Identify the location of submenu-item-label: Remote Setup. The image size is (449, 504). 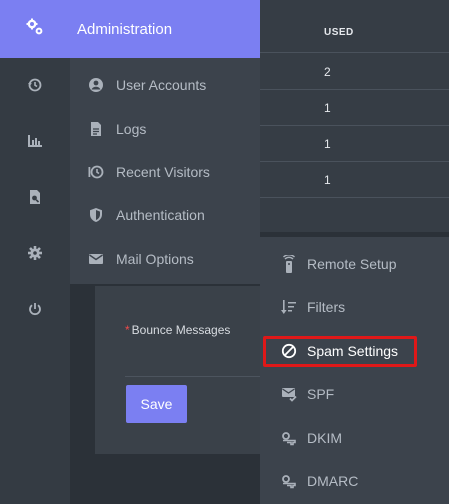
(352, 264).